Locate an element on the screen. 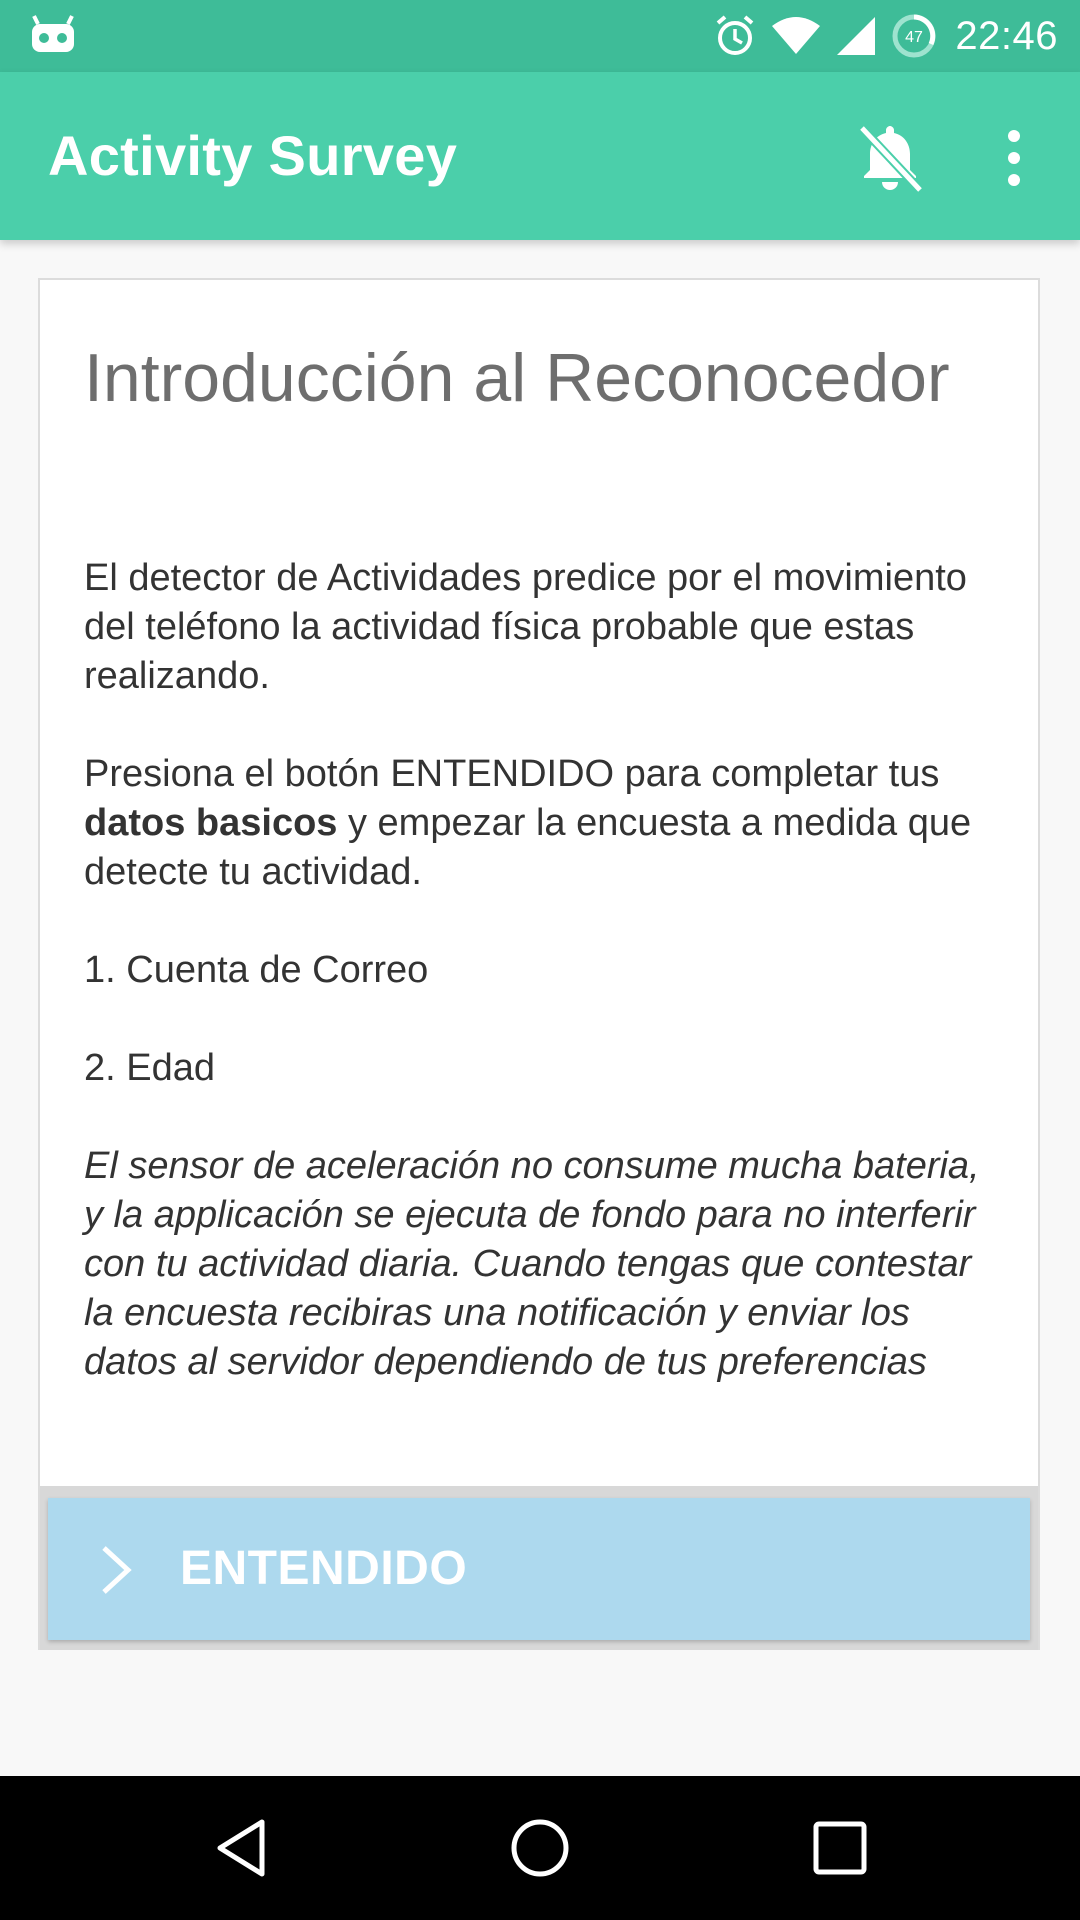  navigation-bar is located at coordinates (540, 1848).